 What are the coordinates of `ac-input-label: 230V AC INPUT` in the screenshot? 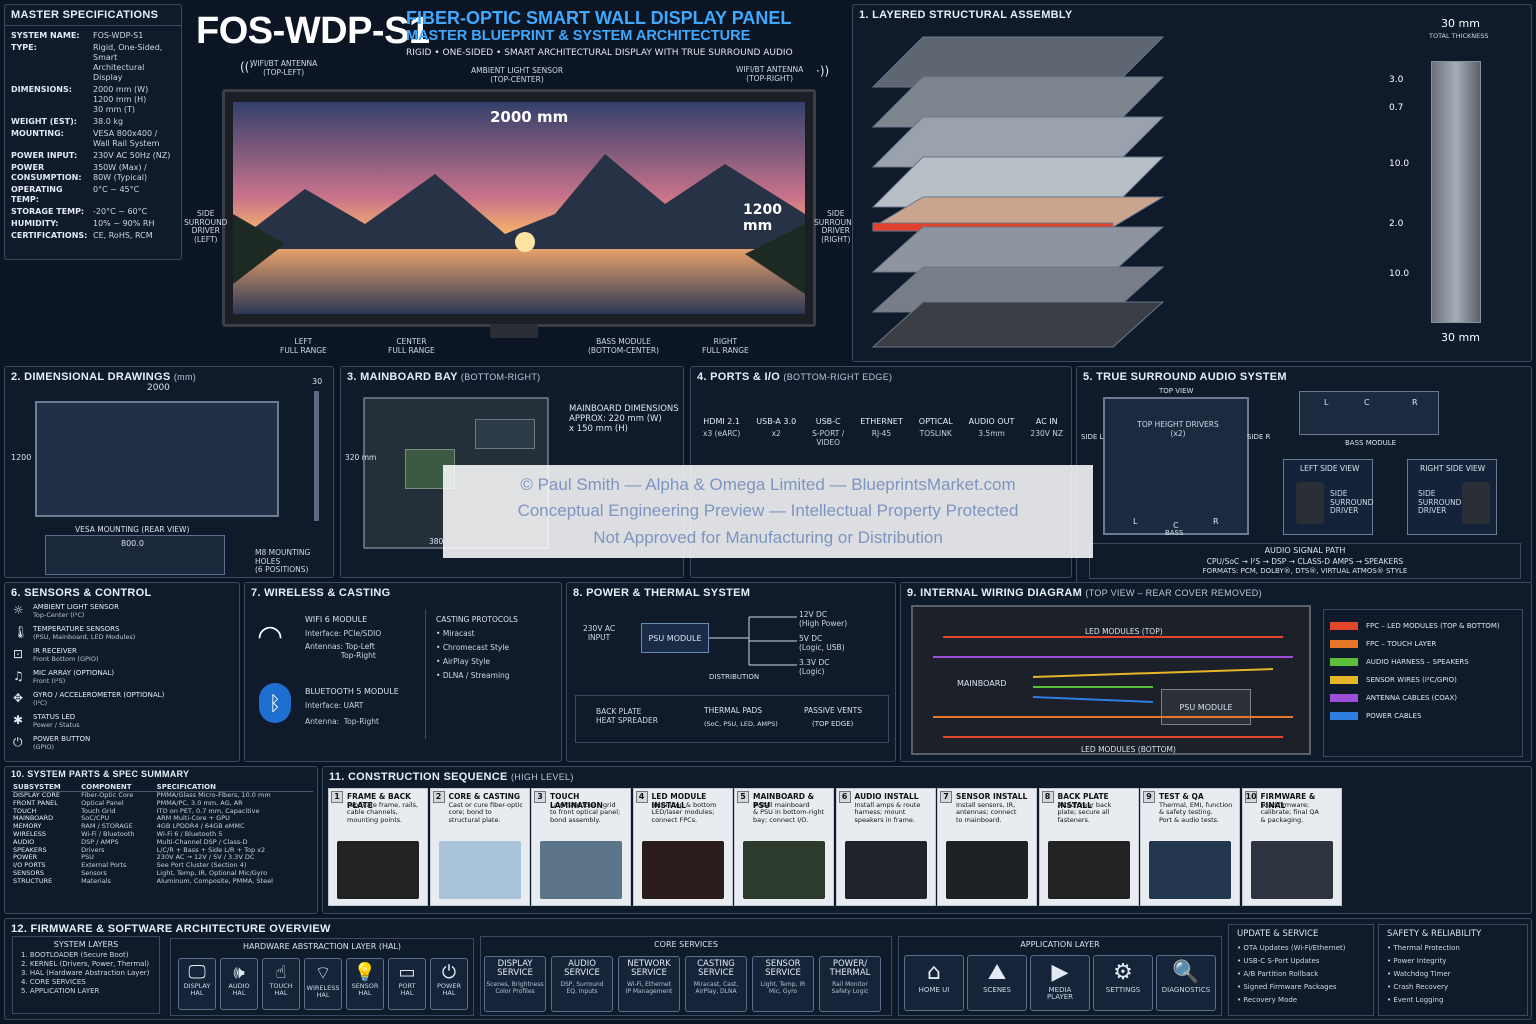 It's located at (599, 633).